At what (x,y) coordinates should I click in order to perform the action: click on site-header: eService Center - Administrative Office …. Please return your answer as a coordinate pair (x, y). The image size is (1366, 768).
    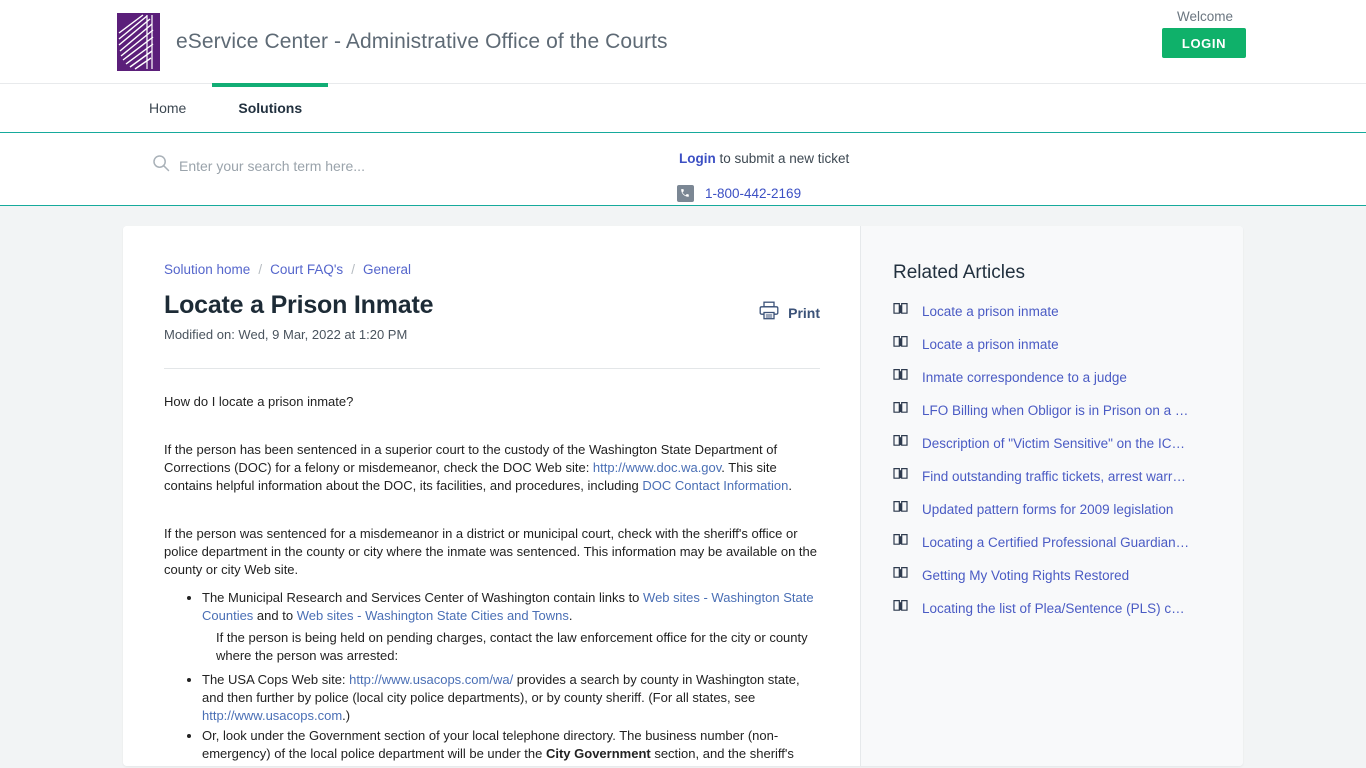
    Looking at the image, I should click on (683, 42).